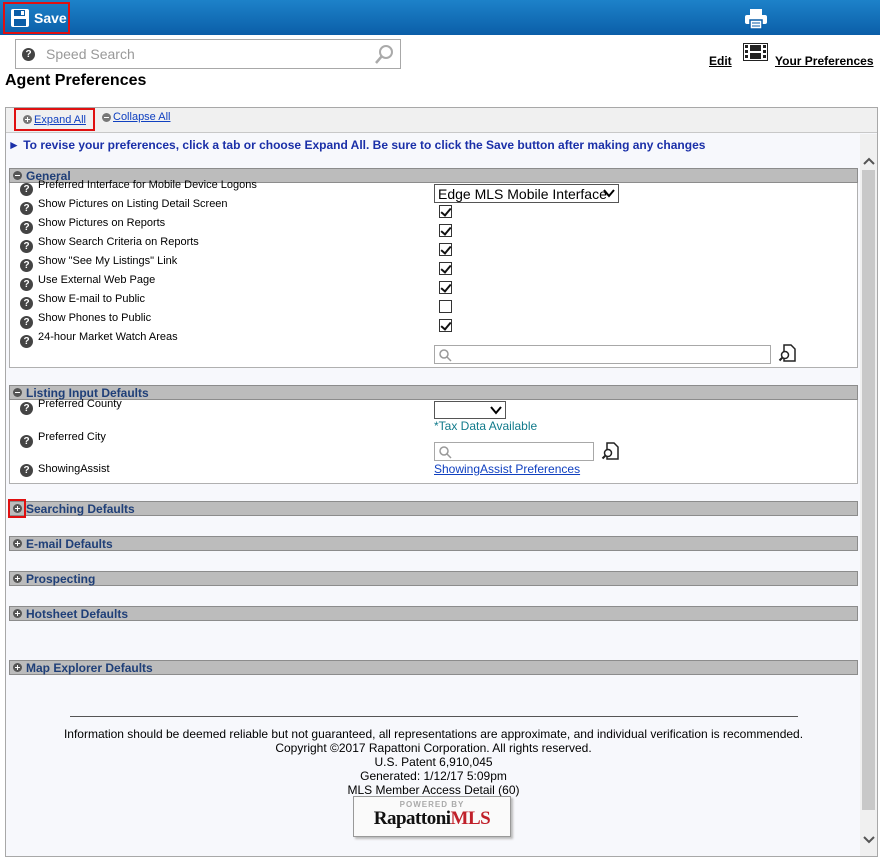 The height and width of the screenshot is (859, 880). Describe the element at coordinates (433, 667) in the screenshot. I see `section-header-map-explorer: Map Explorer Defaults` at that location.